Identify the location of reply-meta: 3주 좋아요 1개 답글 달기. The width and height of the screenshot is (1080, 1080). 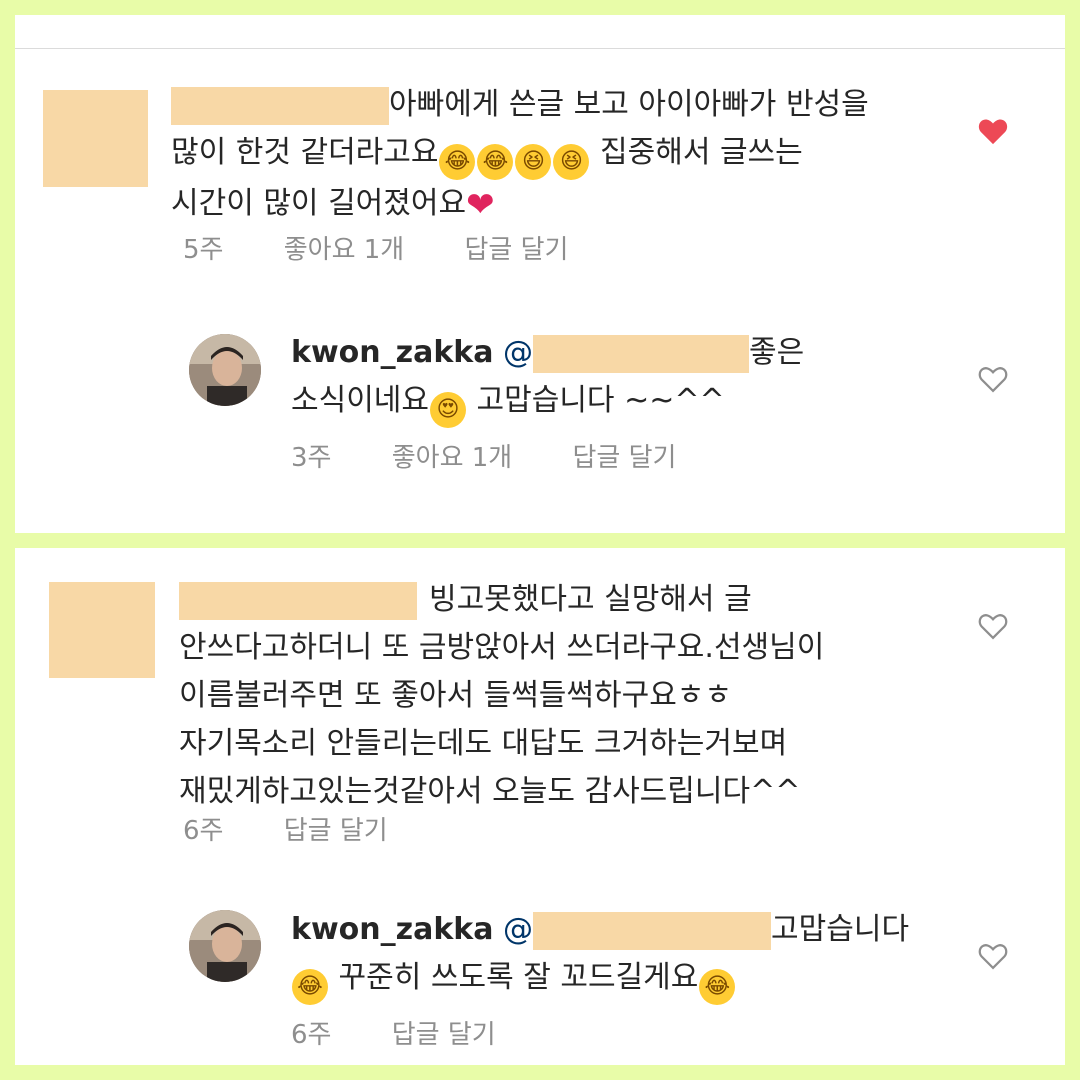
(483, 455).